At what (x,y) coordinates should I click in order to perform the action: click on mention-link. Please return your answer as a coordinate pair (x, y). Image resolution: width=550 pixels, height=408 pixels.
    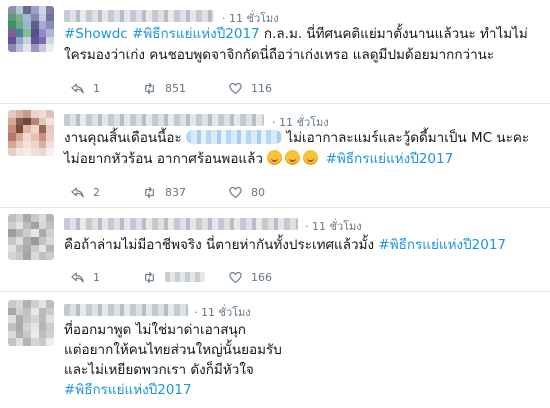
    Looking at the image, I should click on (234, 137).